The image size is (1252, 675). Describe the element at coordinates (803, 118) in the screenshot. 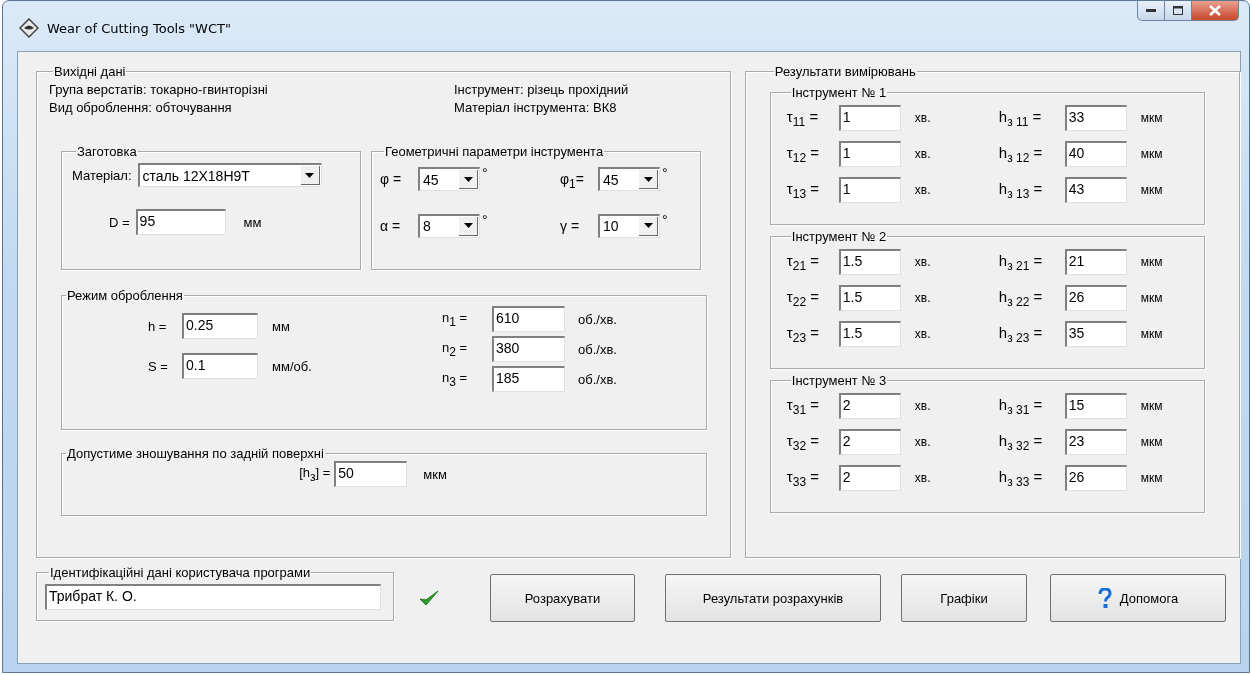

I see `field-label: τ$_{11}$ =` at that location.